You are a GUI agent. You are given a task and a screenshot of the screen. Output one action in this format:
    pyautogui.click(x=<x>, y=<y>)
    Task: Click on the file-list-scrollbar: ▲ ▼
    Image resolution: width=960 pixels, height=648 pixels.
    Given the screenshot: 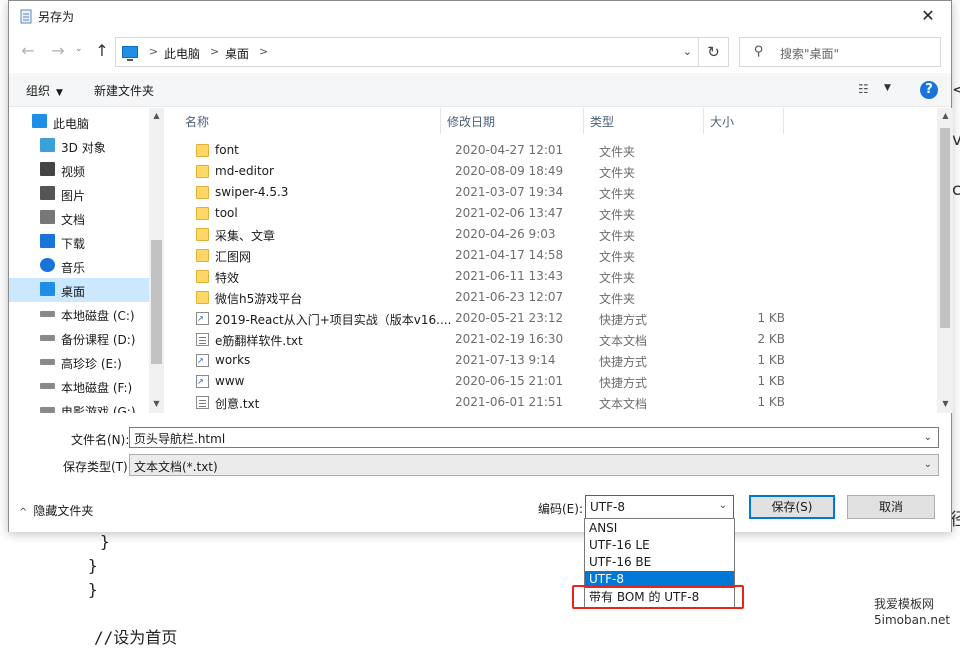 What is the action you would take?
    pyautogui.click(x=945, y=260)
    